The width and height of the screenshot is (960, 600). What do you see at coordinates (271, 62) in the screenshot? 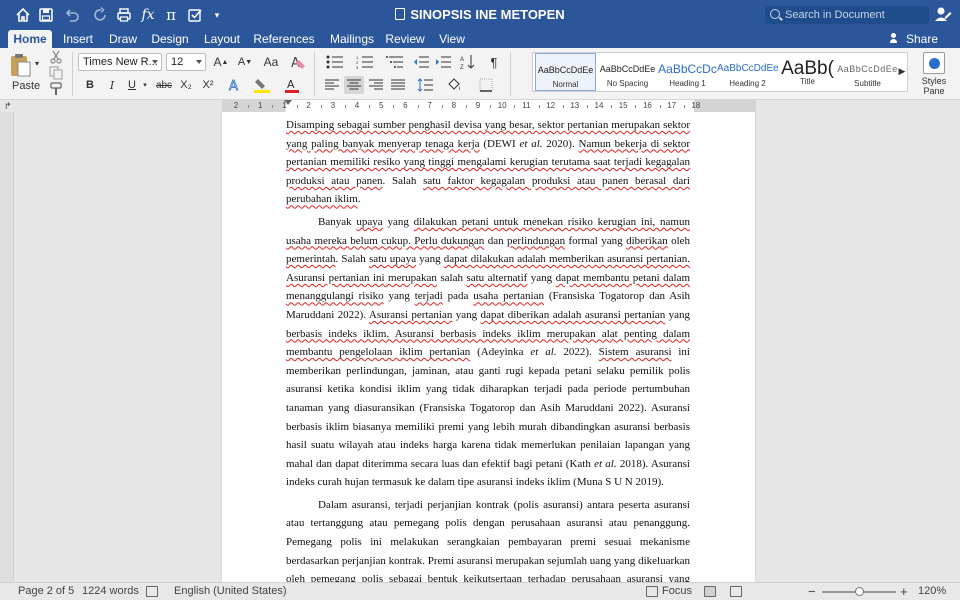
I see `change-case-button: Aa` at bounding box center [271, 62].